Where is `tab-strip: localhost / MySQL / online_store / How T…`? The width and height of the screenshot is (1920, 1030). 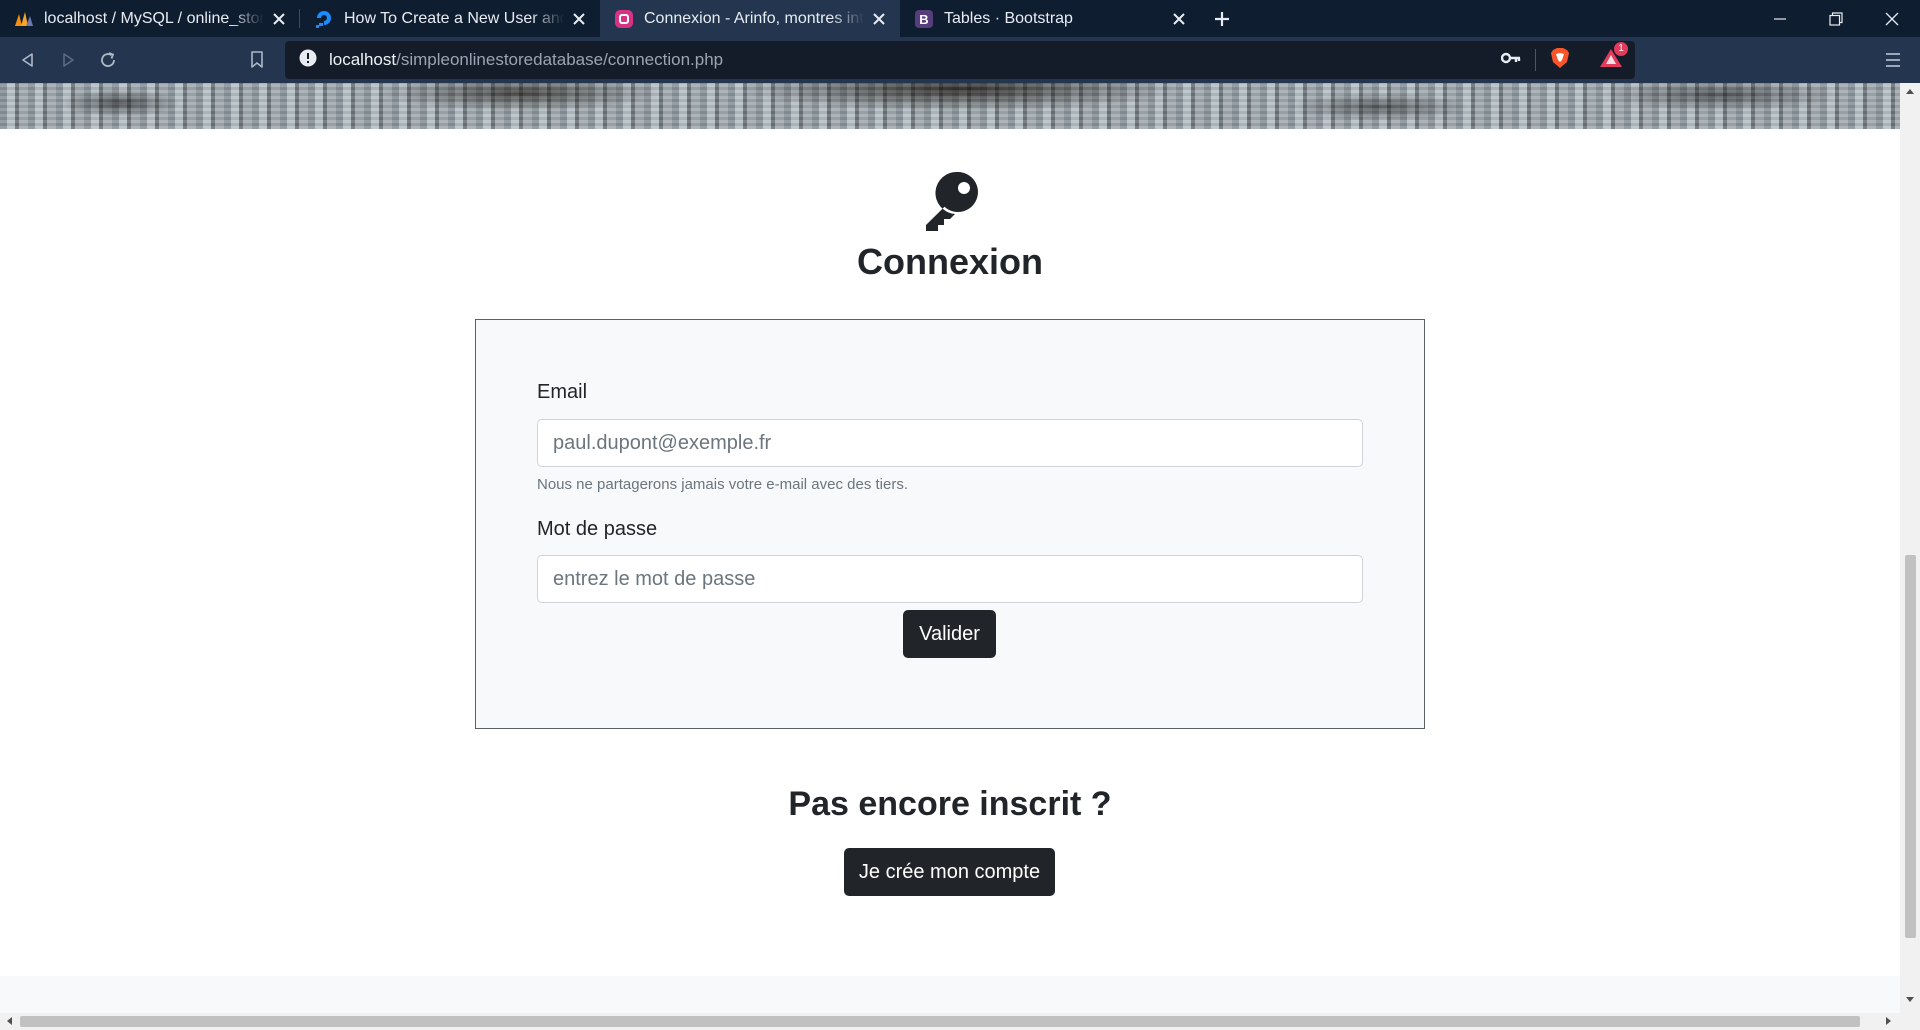 tab-strip: localhost / MySQL / online_store / How T… is located at coordinates (960, 18).